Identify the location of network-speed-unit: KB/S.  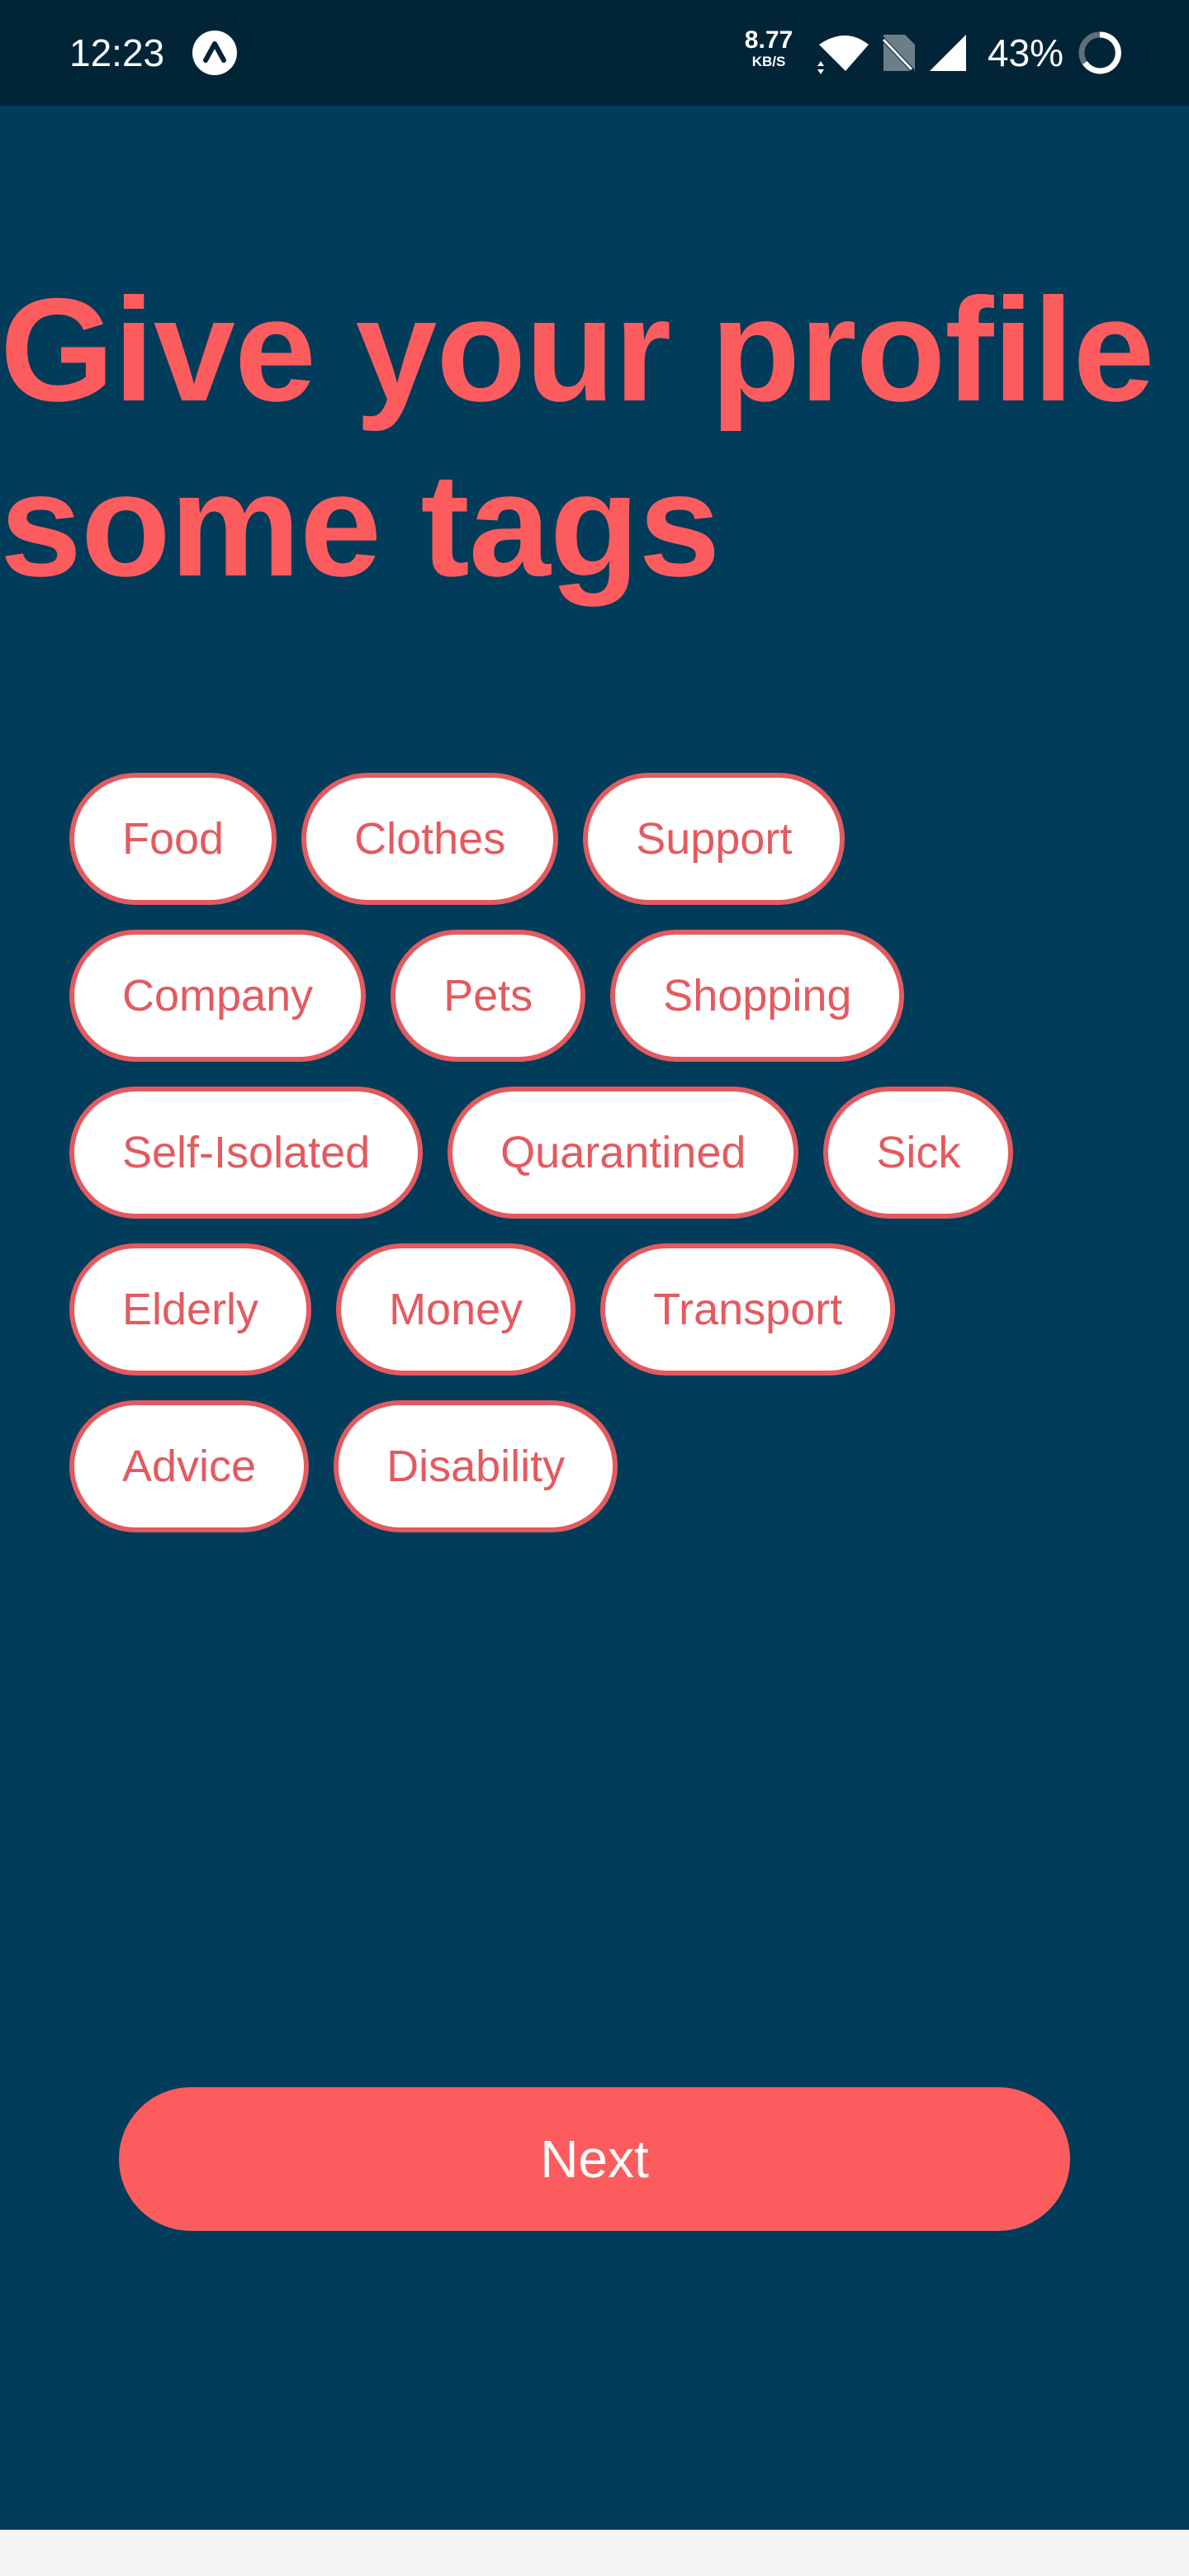
(768, 61).